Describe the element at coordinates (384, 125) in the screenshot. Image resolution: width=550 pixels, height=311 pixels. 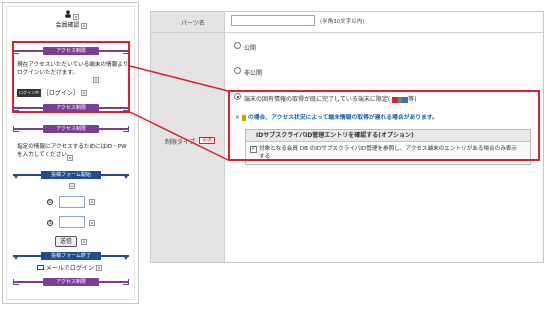
I see `highlight-box-right` at that location.